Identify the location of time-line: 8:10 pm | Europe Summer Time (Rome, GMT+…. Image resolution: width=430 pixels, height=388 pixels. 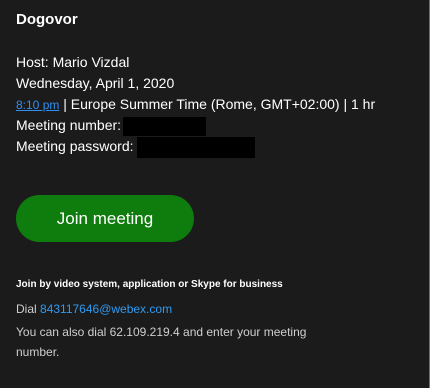
(195, 104).